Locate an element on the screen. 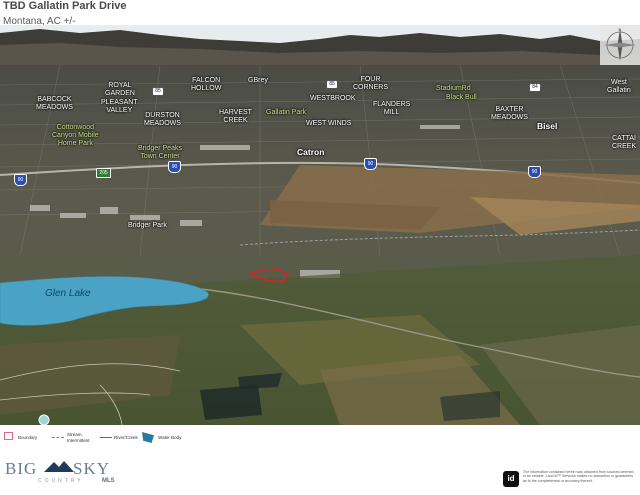 This screenshot has width=640, height=495. land-id-badge-icon: id is located at coordinates (511, 479).